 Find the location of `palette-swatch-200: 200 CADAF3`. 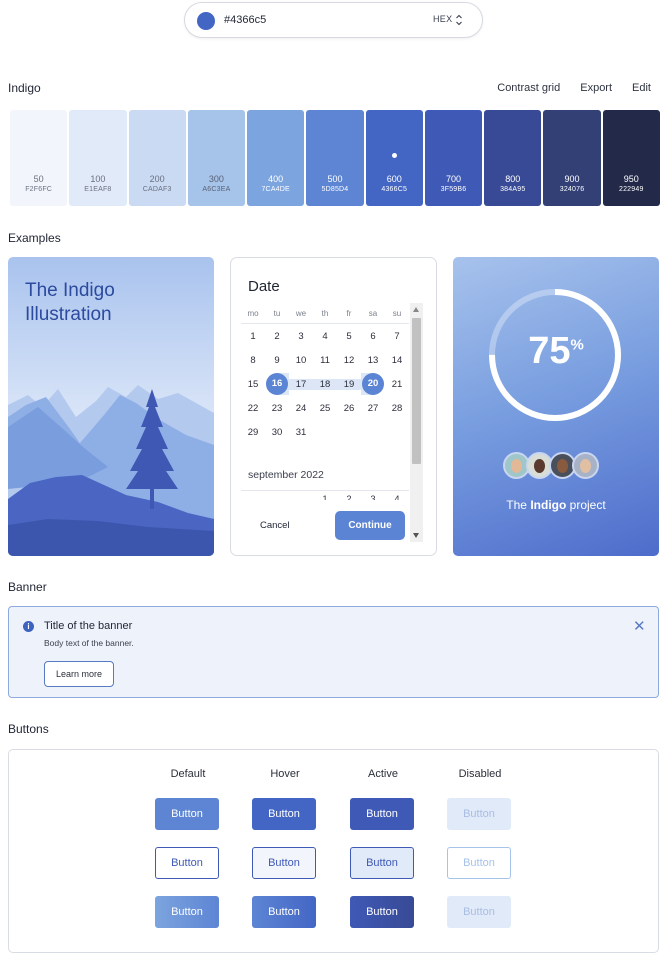

palette-swatch-200: 200 CADAF3 is located at coordinates (157, 158).